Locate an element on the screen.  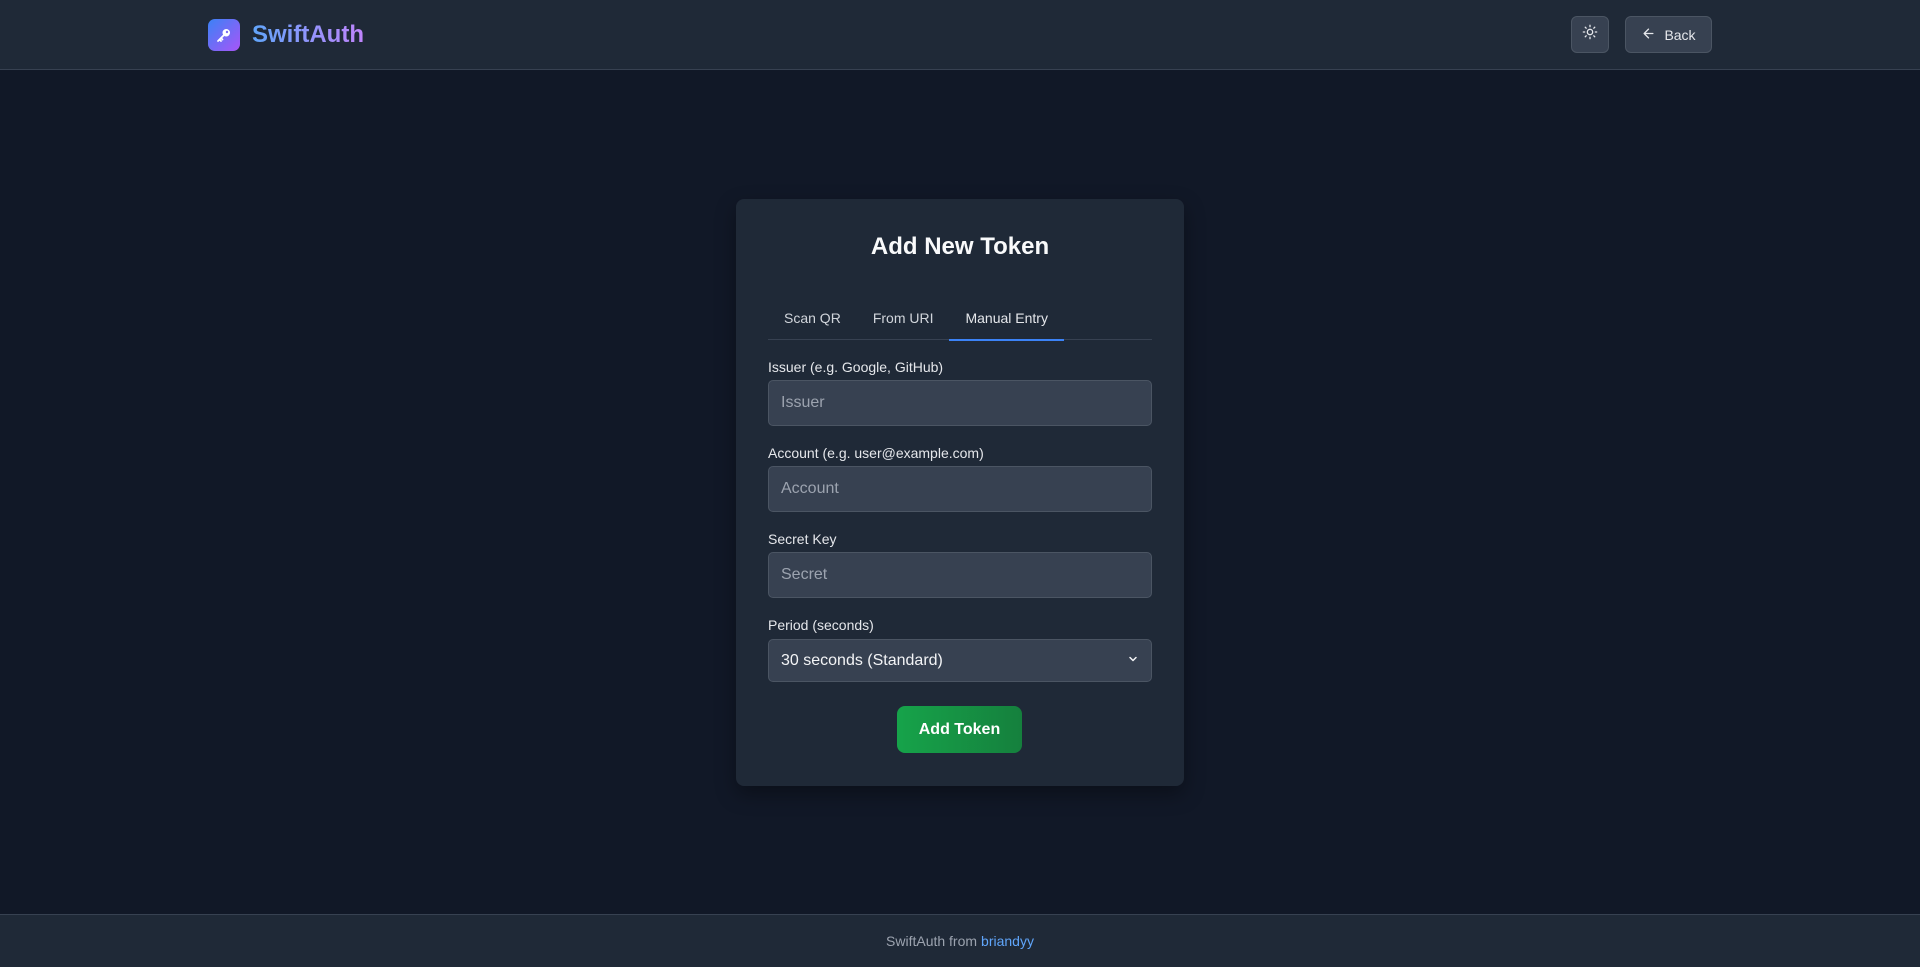
back-button: Back is located at coordinates (1668, 34).